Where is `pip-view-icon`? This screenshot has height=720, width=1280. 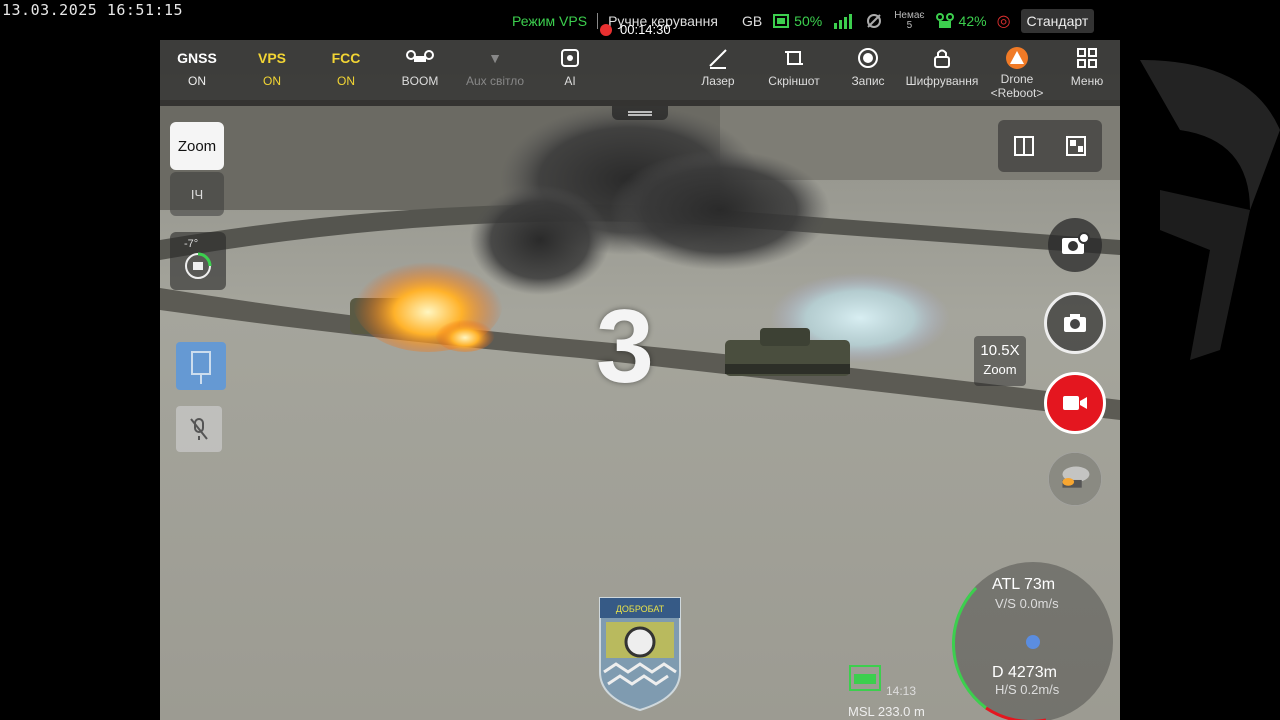 pip-view-icon is located at coordinates (1076, 146).